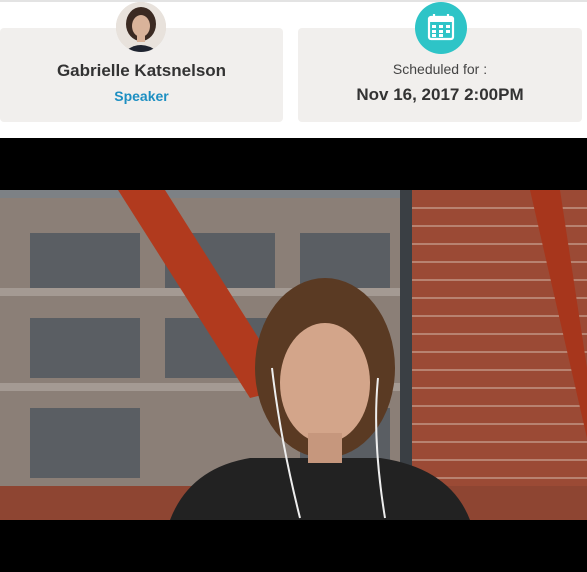  What do you see at coordinates (440, 94) in the screenshot?
I see `schedule-datetime: Nov 16, 2017 2:00PM` at bounding box center [440, 94].